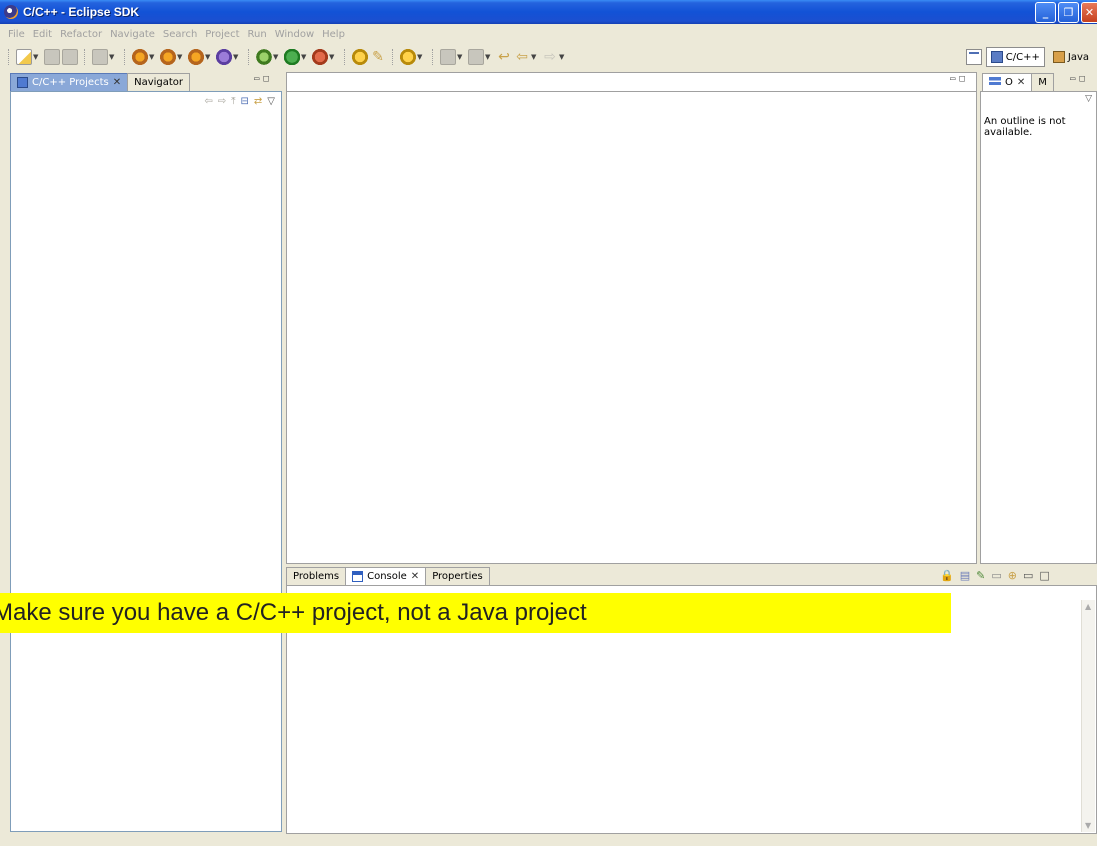 The image size is (1097, 846). Describe the element at coordinates (360, 57) in the screenshot. I see `open-type-icon` at that location.